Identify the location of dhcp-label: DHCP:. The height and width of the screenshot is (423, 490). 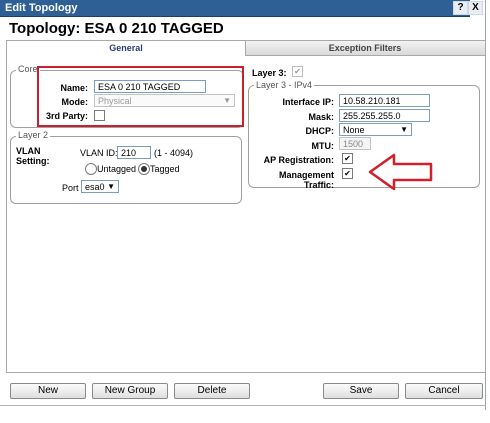
(320, 131).